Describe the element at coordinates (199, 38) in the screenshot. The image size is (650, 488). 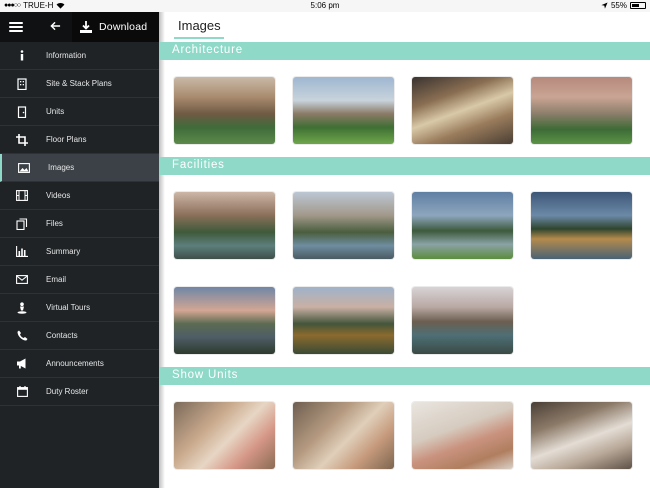
I see `page-title-underline` at that location.